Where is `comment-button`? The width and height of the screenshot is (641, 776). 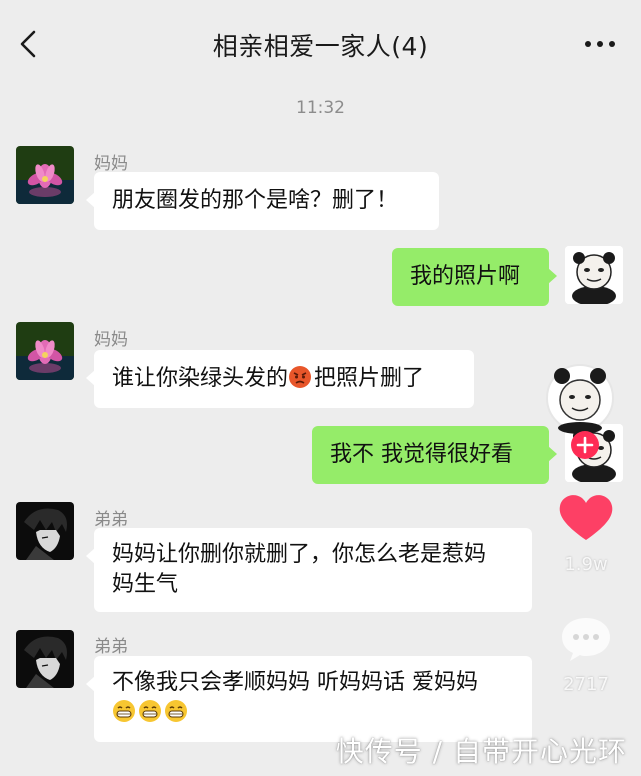
comment-button is located at coordinates (586, 639).